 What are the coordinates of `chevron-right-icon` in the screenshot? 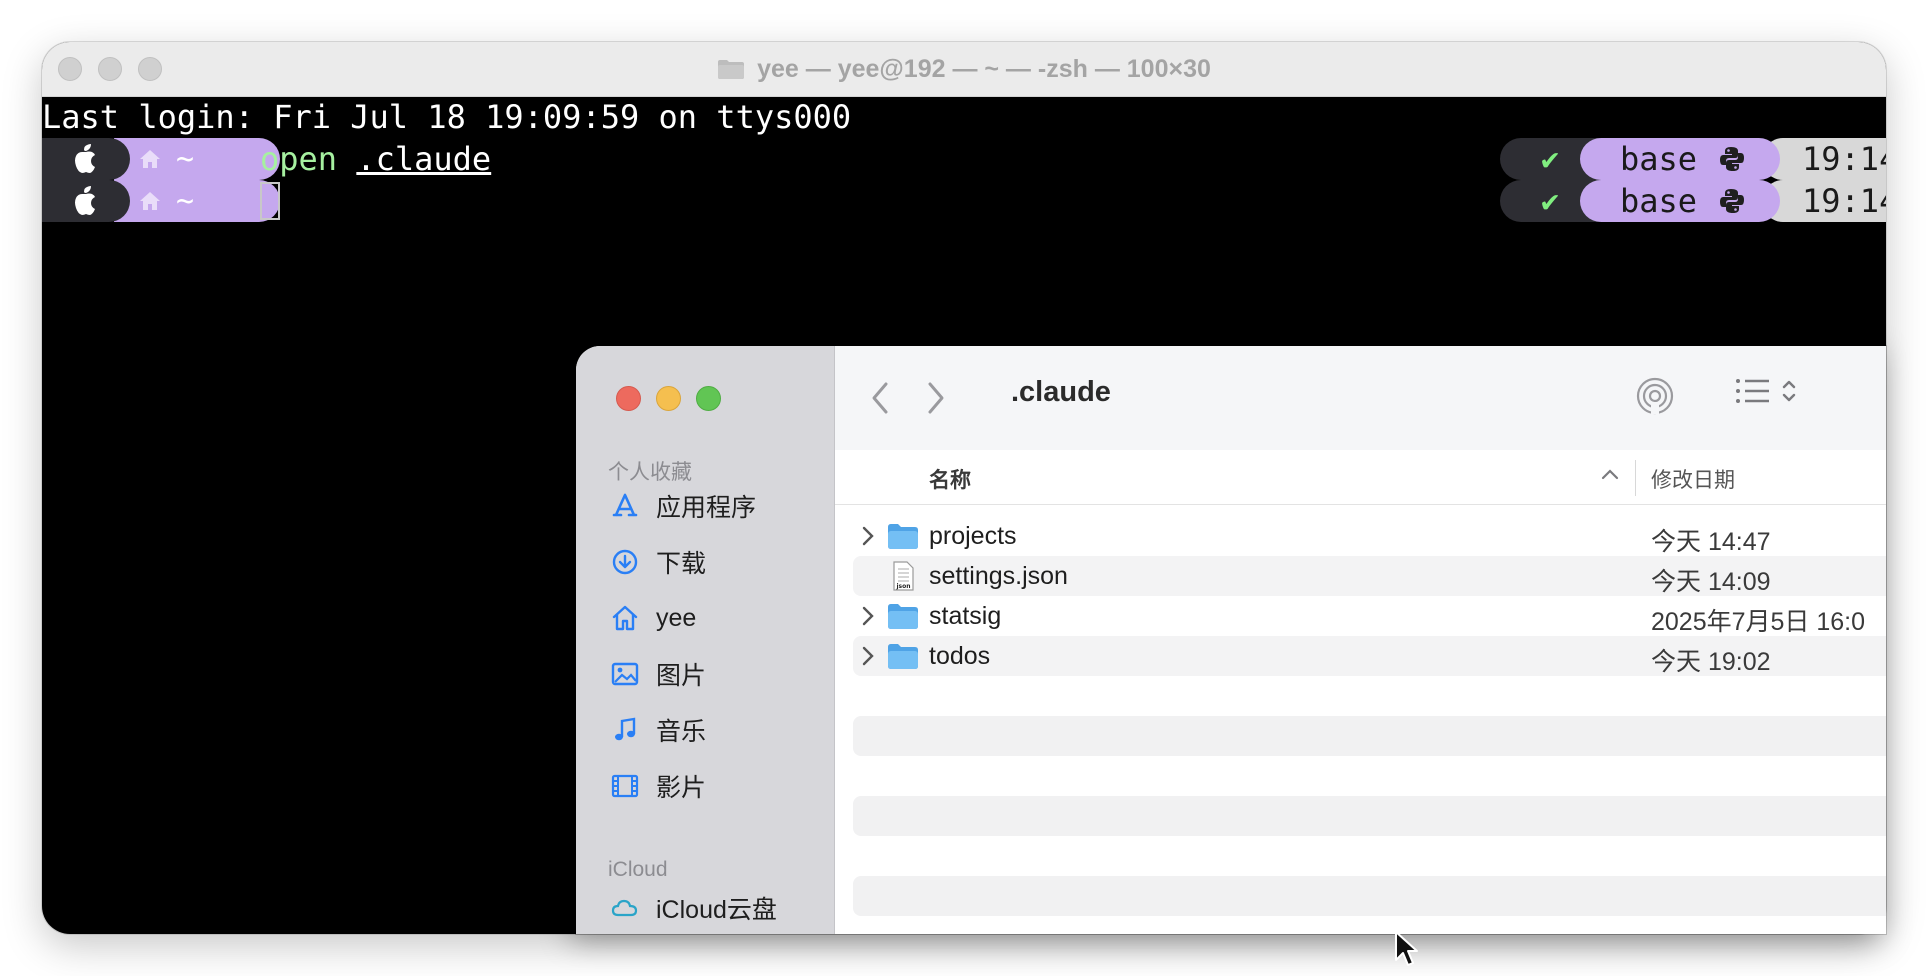 It's located at (936, 398).